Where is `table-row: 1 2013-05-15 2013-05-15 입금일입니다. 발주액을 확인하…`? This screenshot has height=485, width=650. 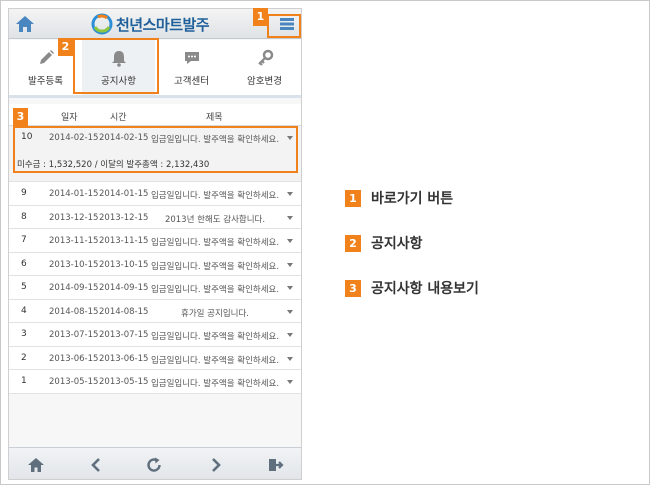 table-row: 1 2013-05-15 2013-05-15 입금일입니다. 발주액을 확인하… is located at coordinates (155, 382).